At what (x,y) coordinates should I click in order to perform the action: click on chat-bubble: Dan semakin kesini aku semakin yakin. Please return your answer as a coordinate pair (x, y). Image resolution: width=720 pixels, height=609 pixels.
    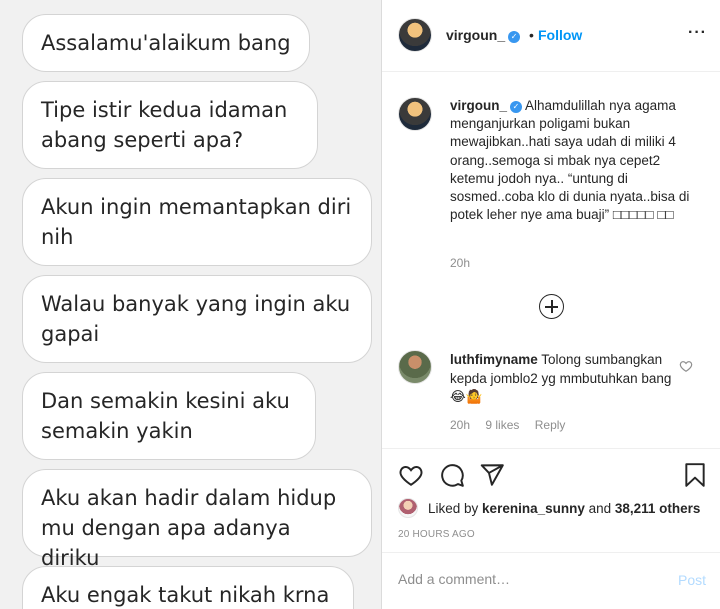
    Looking at the image, I should click on (169, 416).